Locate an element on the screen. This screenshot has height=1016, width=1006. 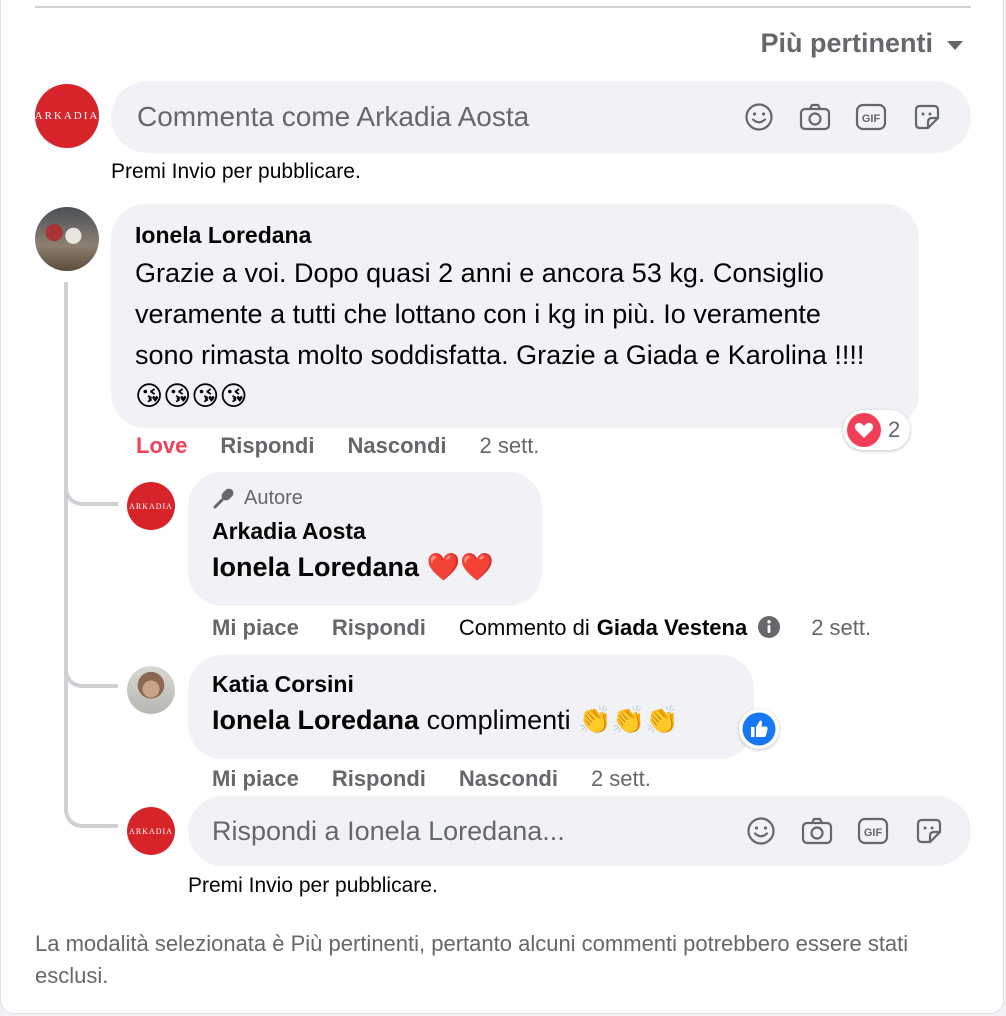
top-divider is located at coordinates (503, 7).